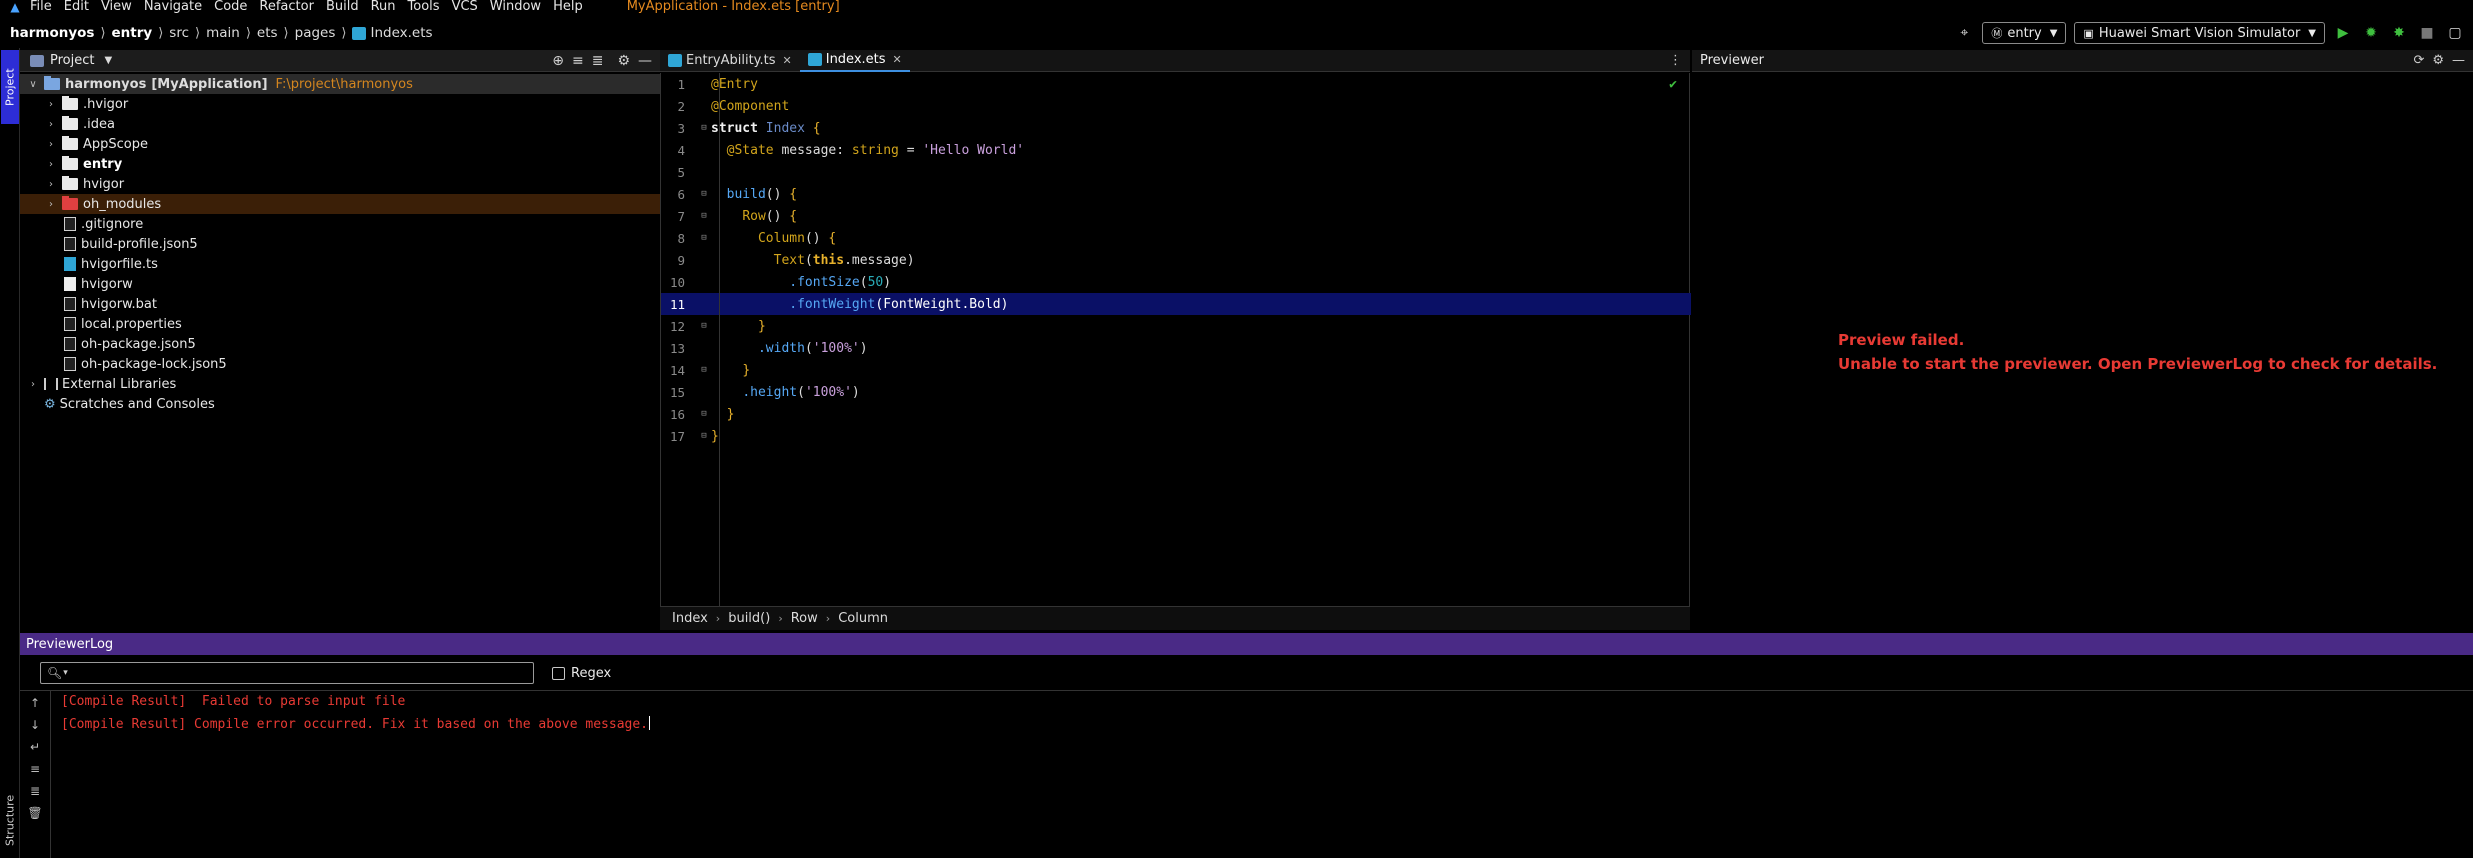  Describe the element at coordinates (340, 284) in the screenshot. I see `tree-item: hvigorw` at that location.